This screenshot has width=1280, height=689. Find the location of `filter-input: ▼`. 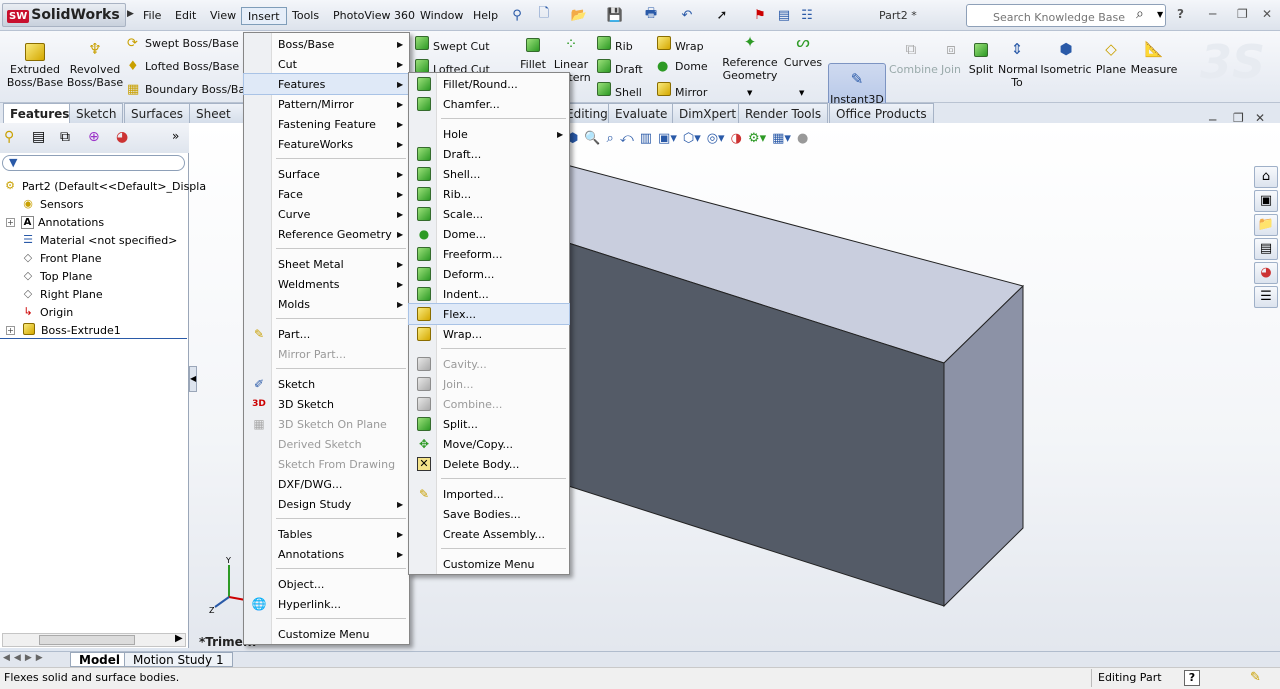

filter-input: ▼ is located at coordinates (93, 163).